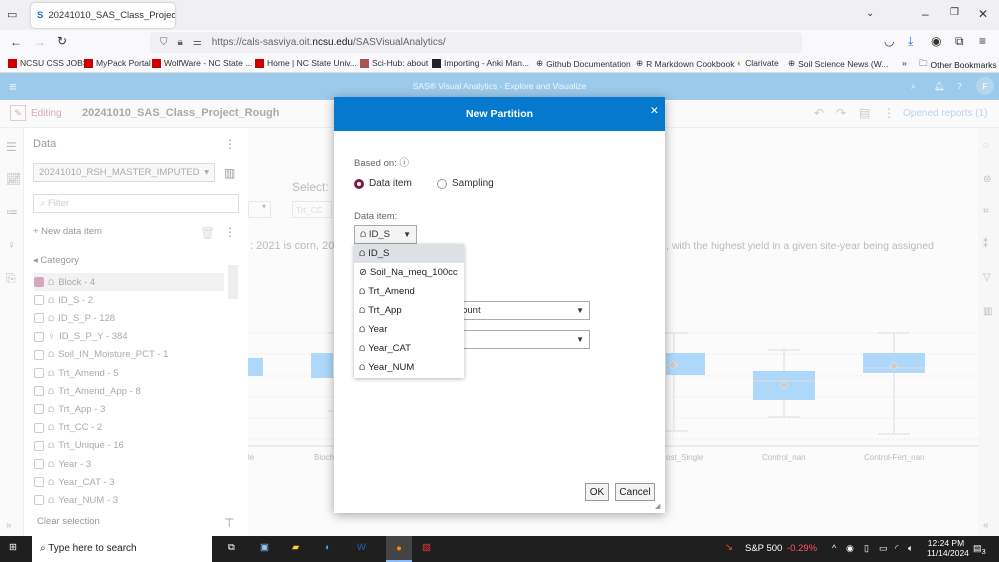  Describe the element at coordinates (925, 14) in the screenshot. I see `minimize-icon: –` at that location.